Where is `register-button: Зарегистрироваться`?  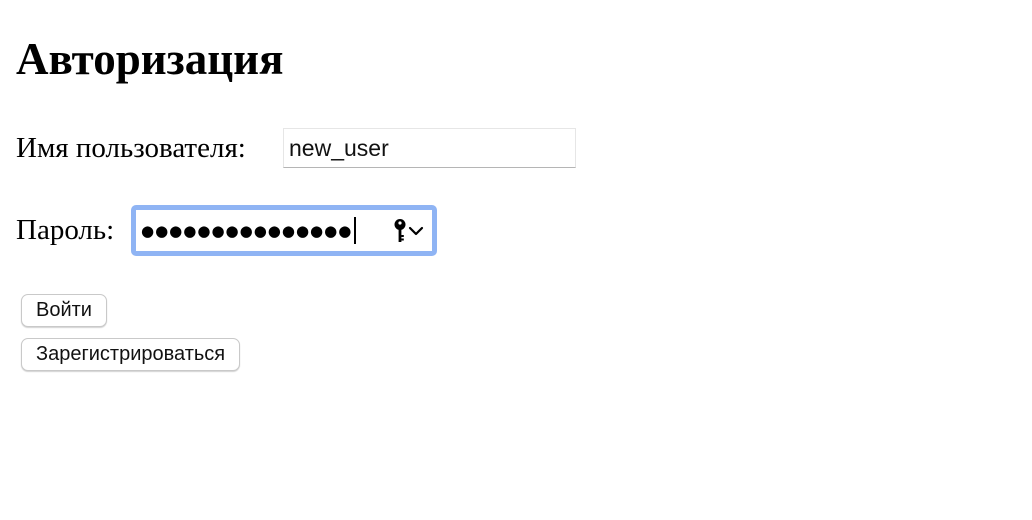
register-button: Зарегистрироваться is located at coordinates (131, 354).